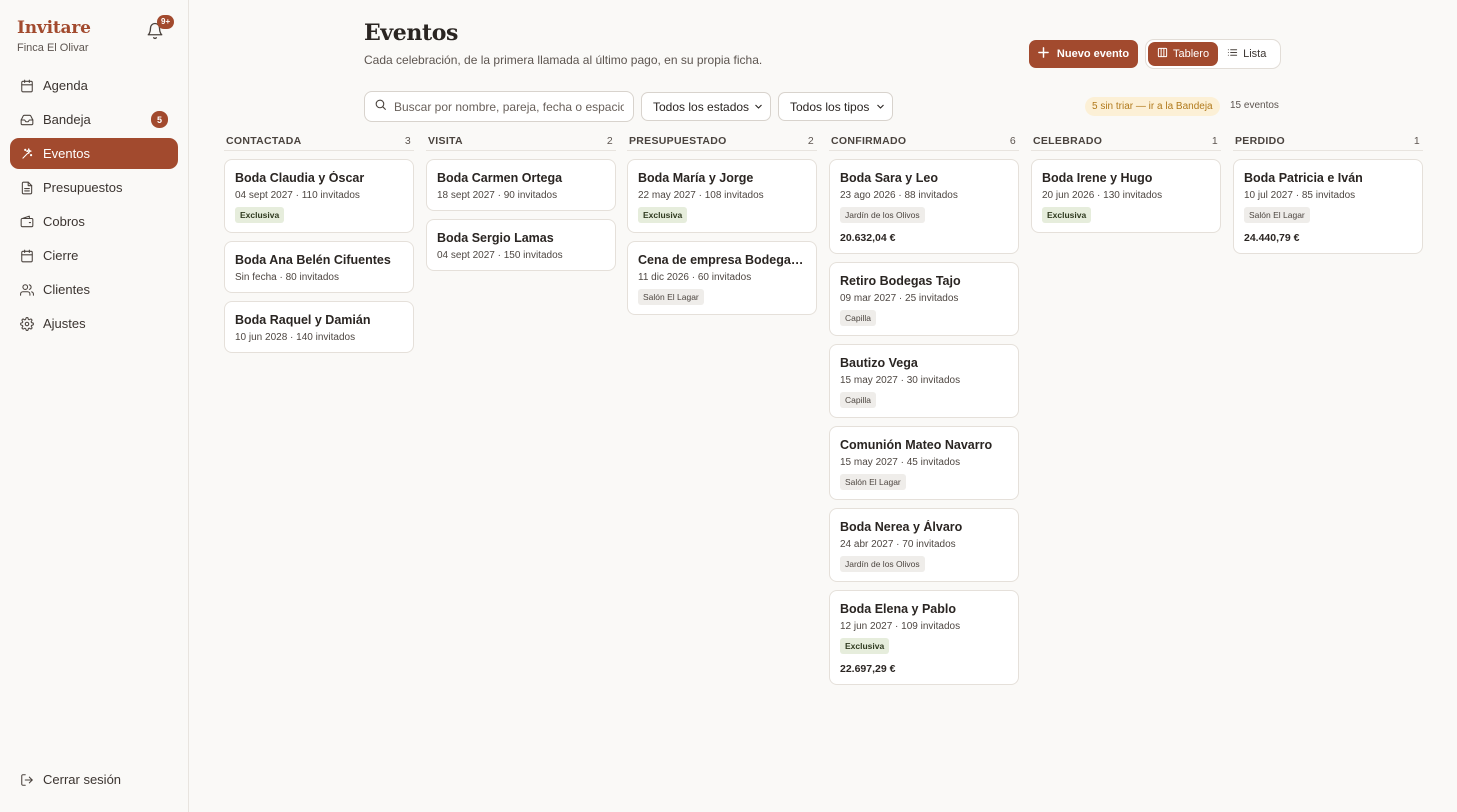 Image resolution: width=1457 pixels, height=812 pixels. I want to click on column-header: PRESUPUESTADO 2, so click(722, 141).